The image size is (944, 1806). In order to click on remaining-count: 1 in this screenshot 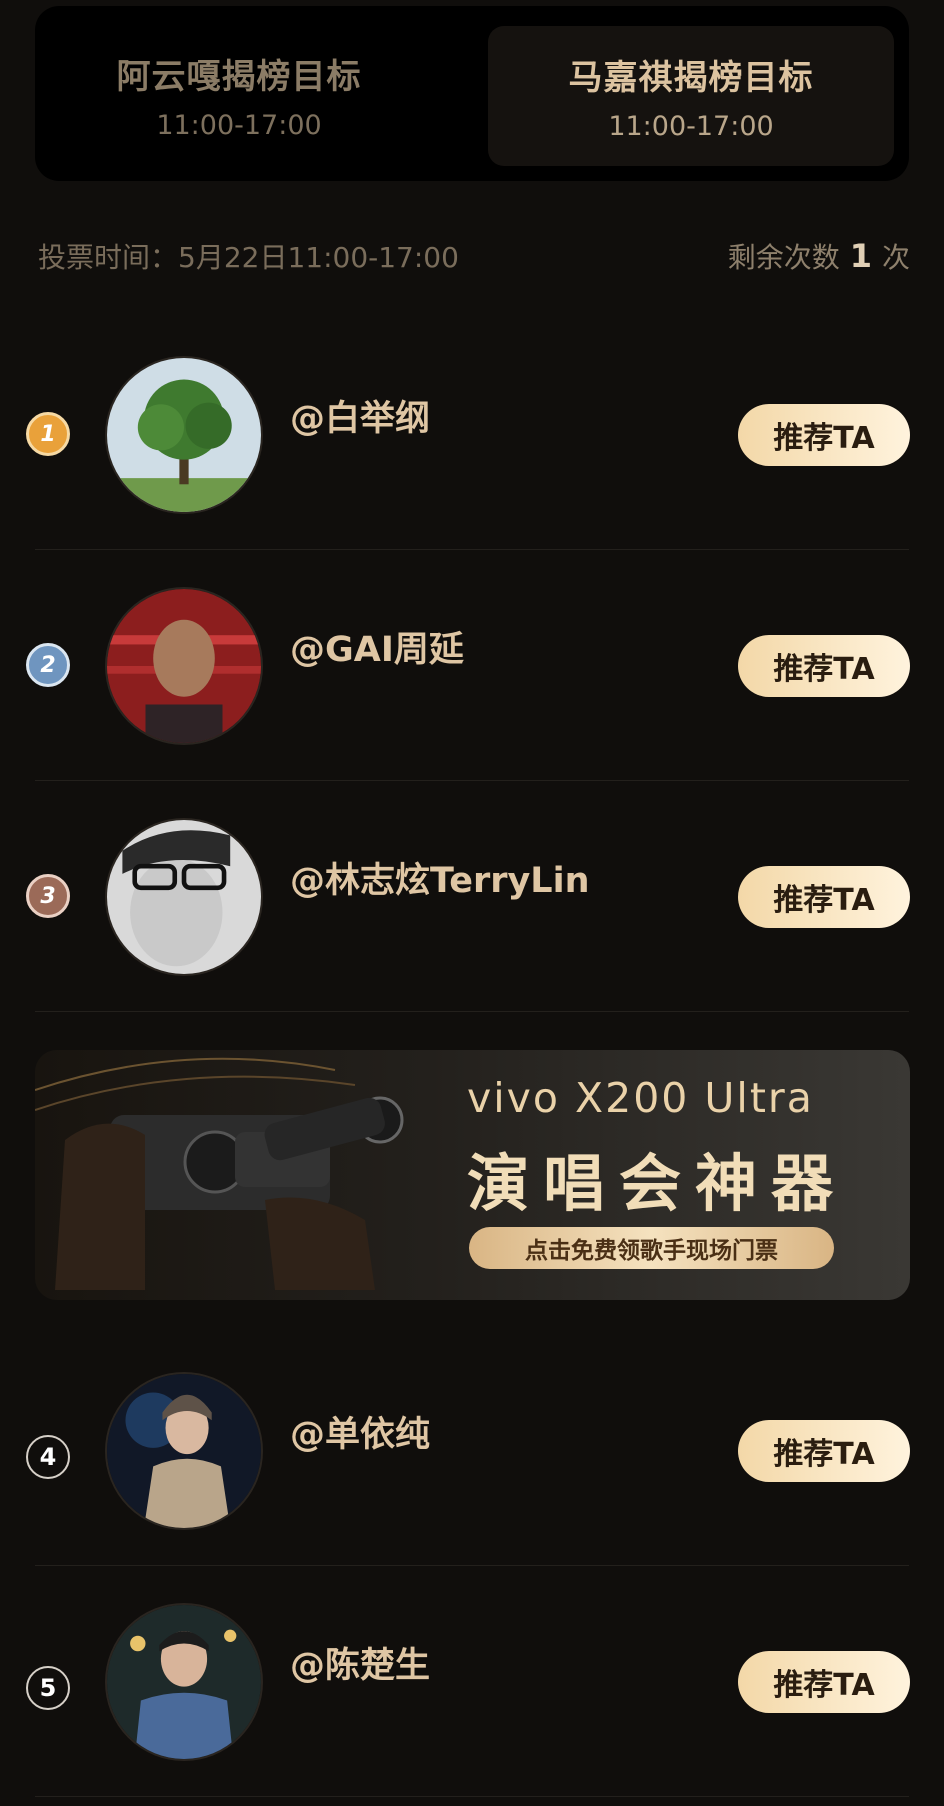, I will do `click(860, 256)`.